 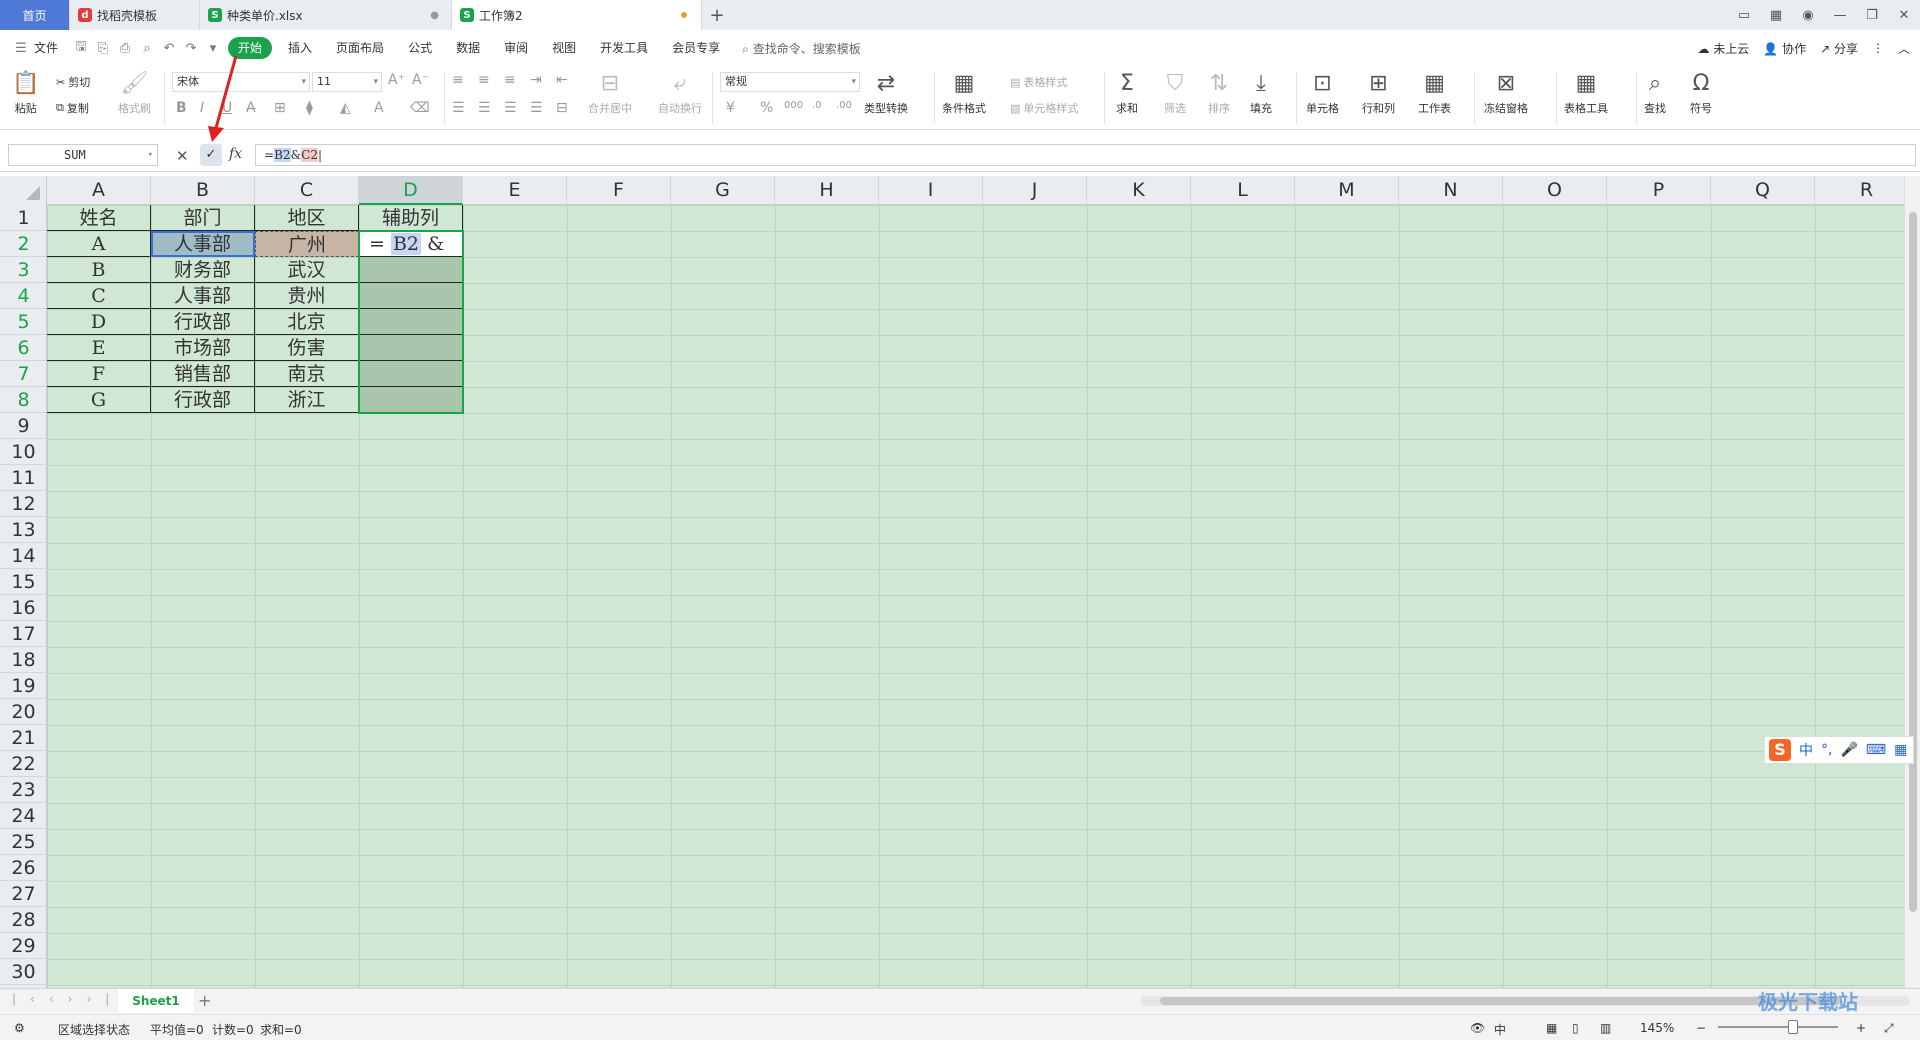 I want to click on zoom-slider, so click(x=1783, y=1027).